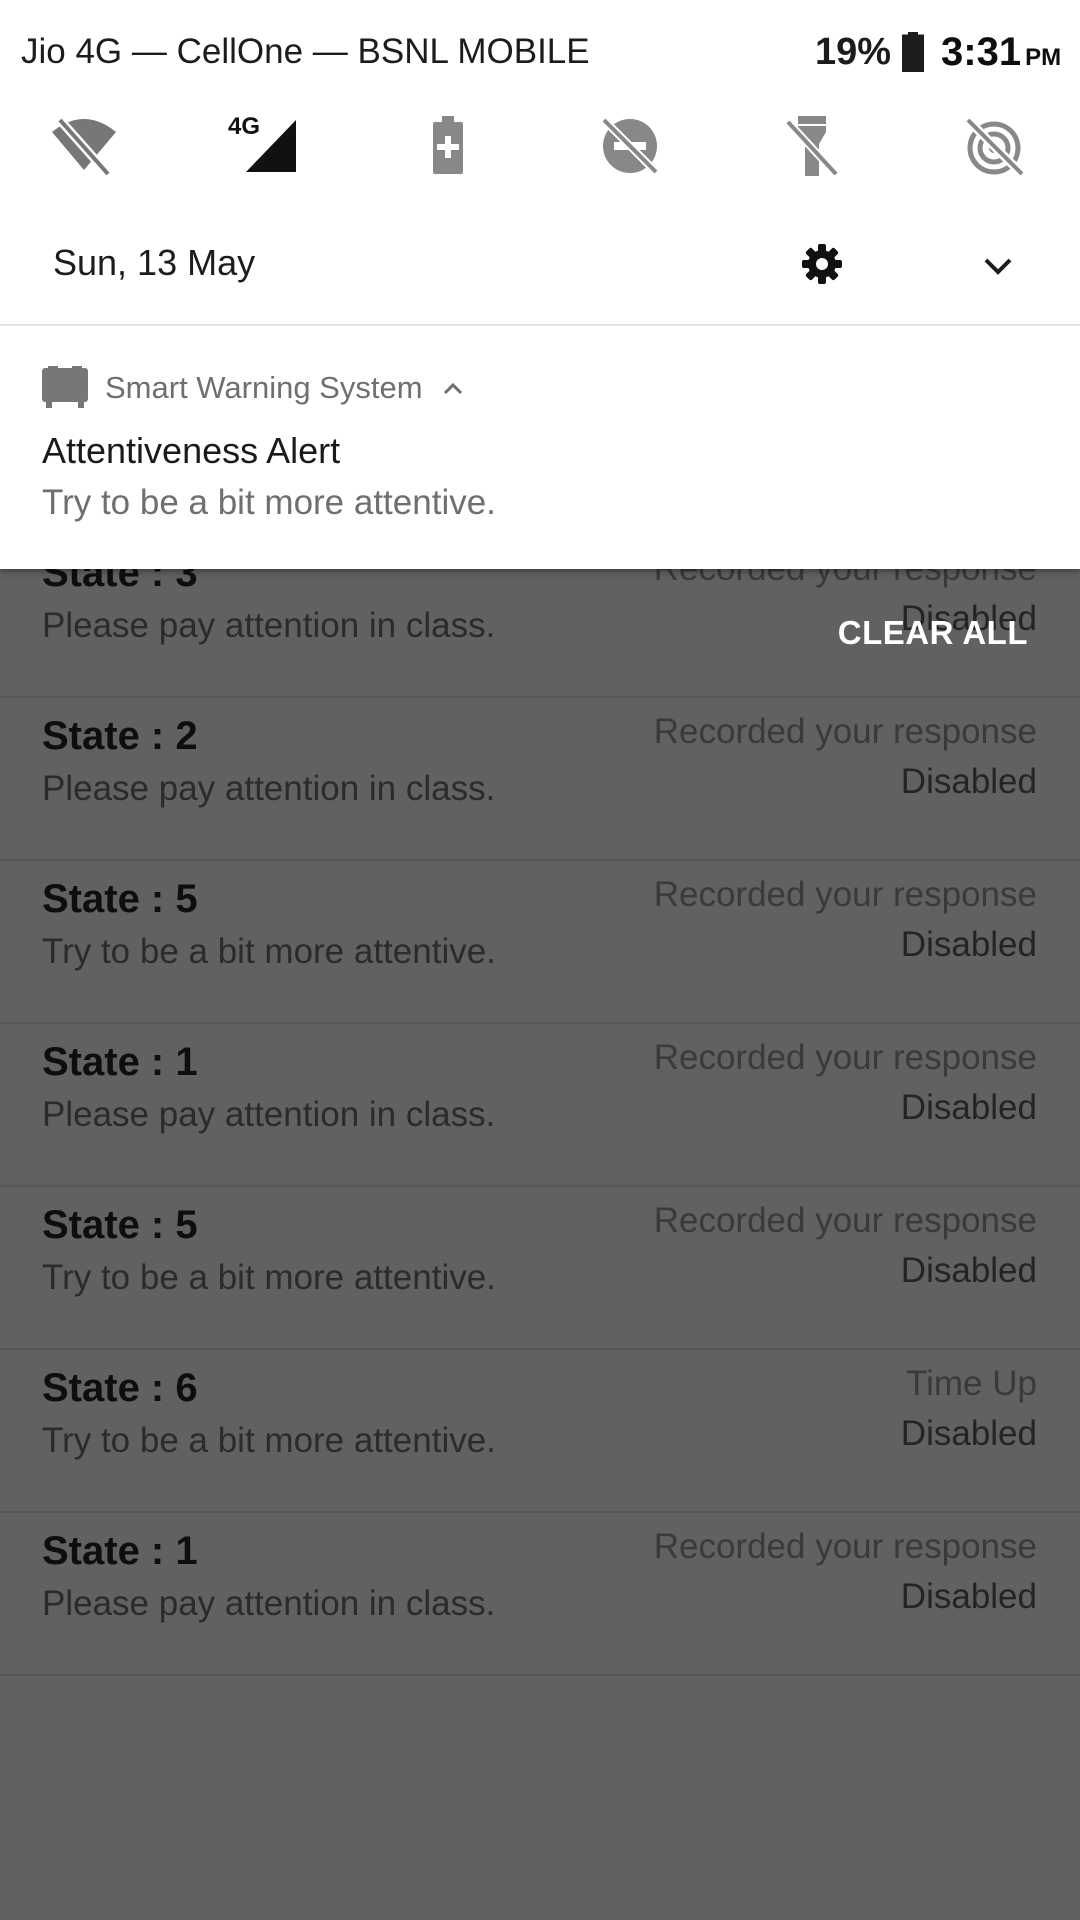 This screenshot has height=1920, width=1080. What do you see at coordinates (913, 52) in the screenshot?
I see `battery-icon` at bounding box center [913, 52].